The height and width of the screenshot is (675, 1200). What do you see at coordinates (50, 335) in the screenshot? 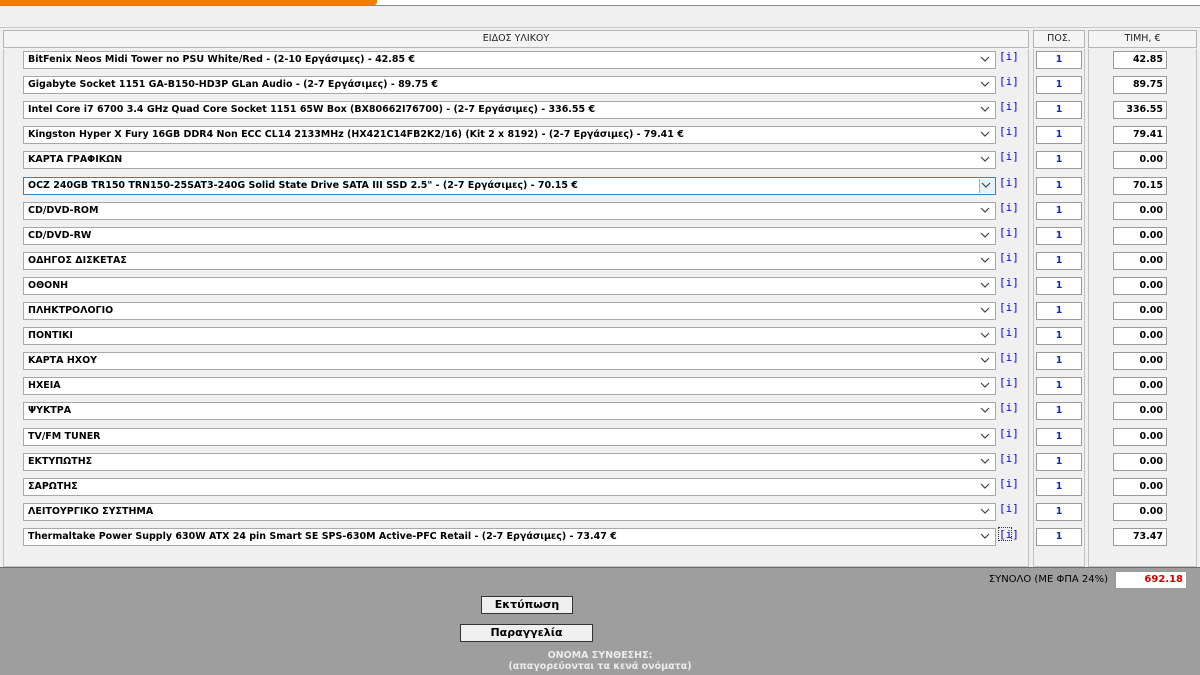
I see `component-select-value: ΠΟΝΤΙΚΙ` at bounding box center [50, 335].